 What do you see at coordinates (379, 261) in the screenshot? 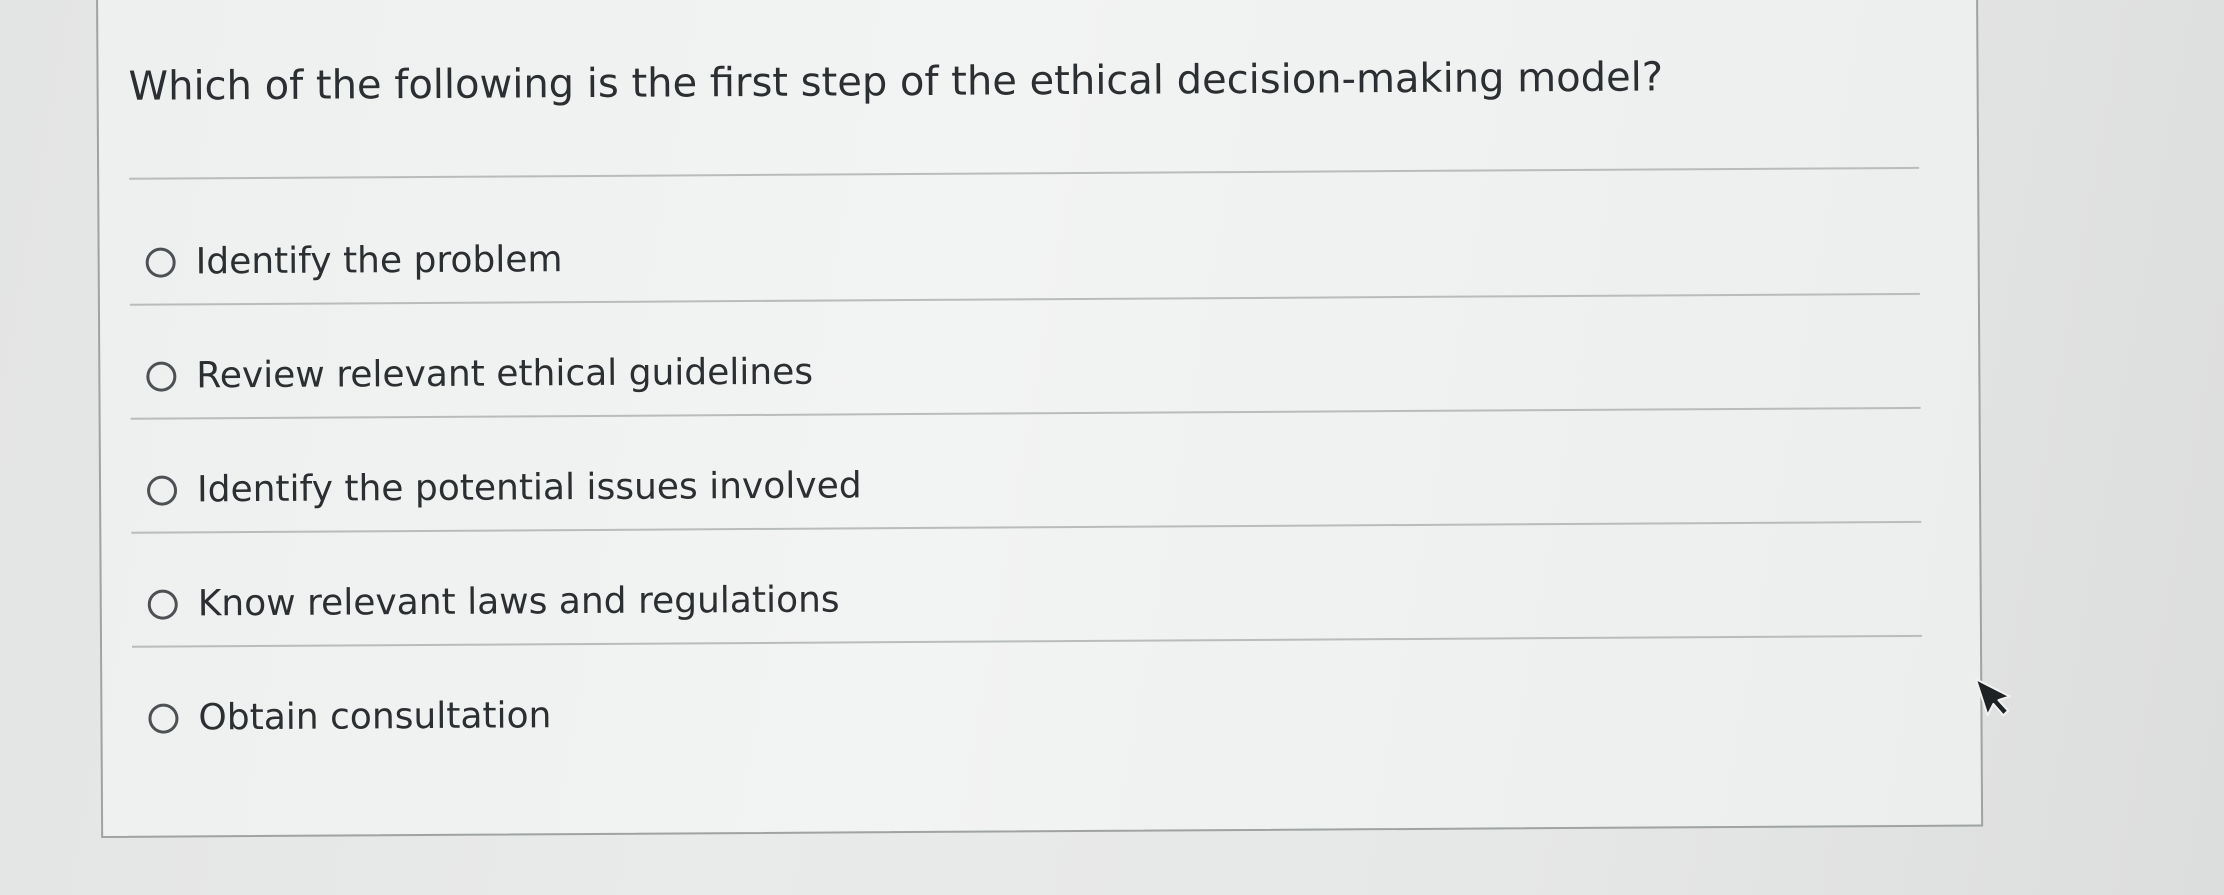
I see `answer-option-label: Identify the problem` at bounding box center [379, 261].